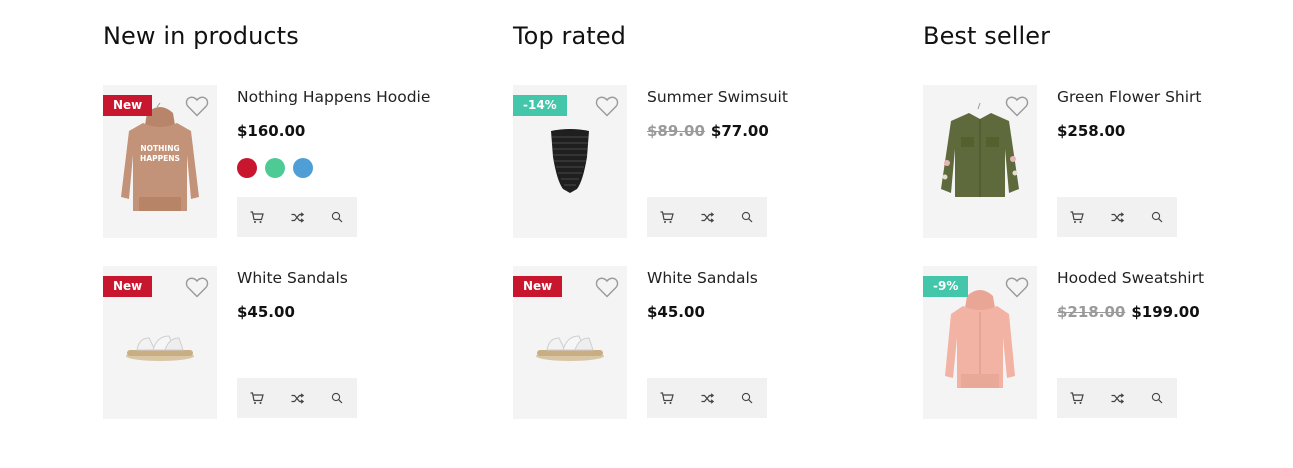 This screenshot has width=1293, height=468. I want to click on product-name: Green Flower Shirt, so click(1129, 97).